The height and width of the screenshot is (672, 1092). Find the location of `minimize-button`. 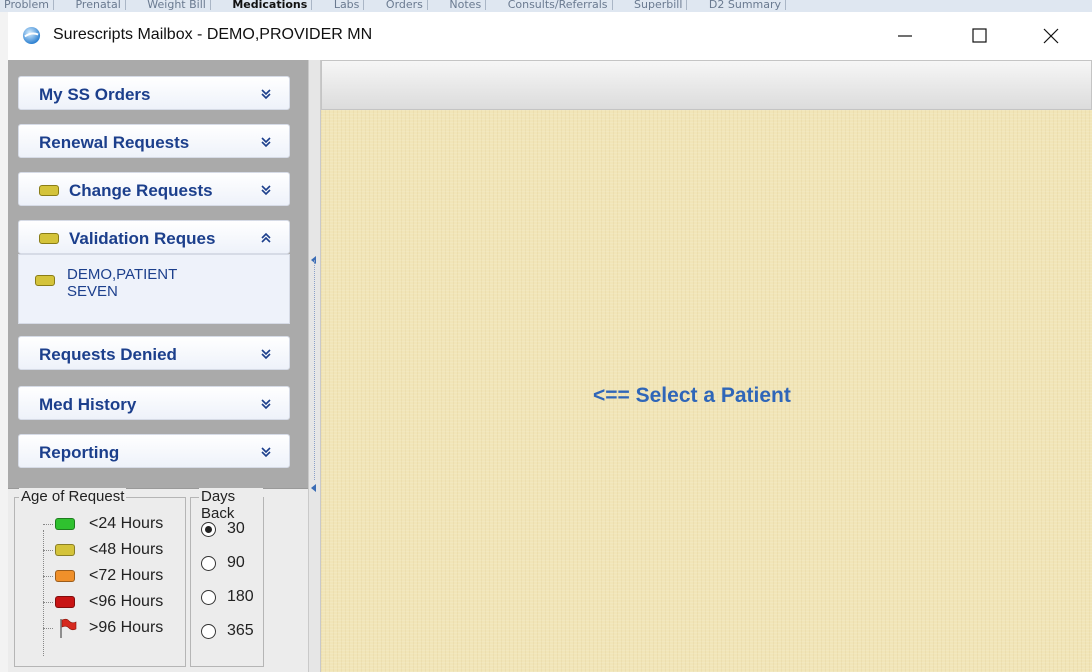

minimize-button is located at coordinates (905, 36).